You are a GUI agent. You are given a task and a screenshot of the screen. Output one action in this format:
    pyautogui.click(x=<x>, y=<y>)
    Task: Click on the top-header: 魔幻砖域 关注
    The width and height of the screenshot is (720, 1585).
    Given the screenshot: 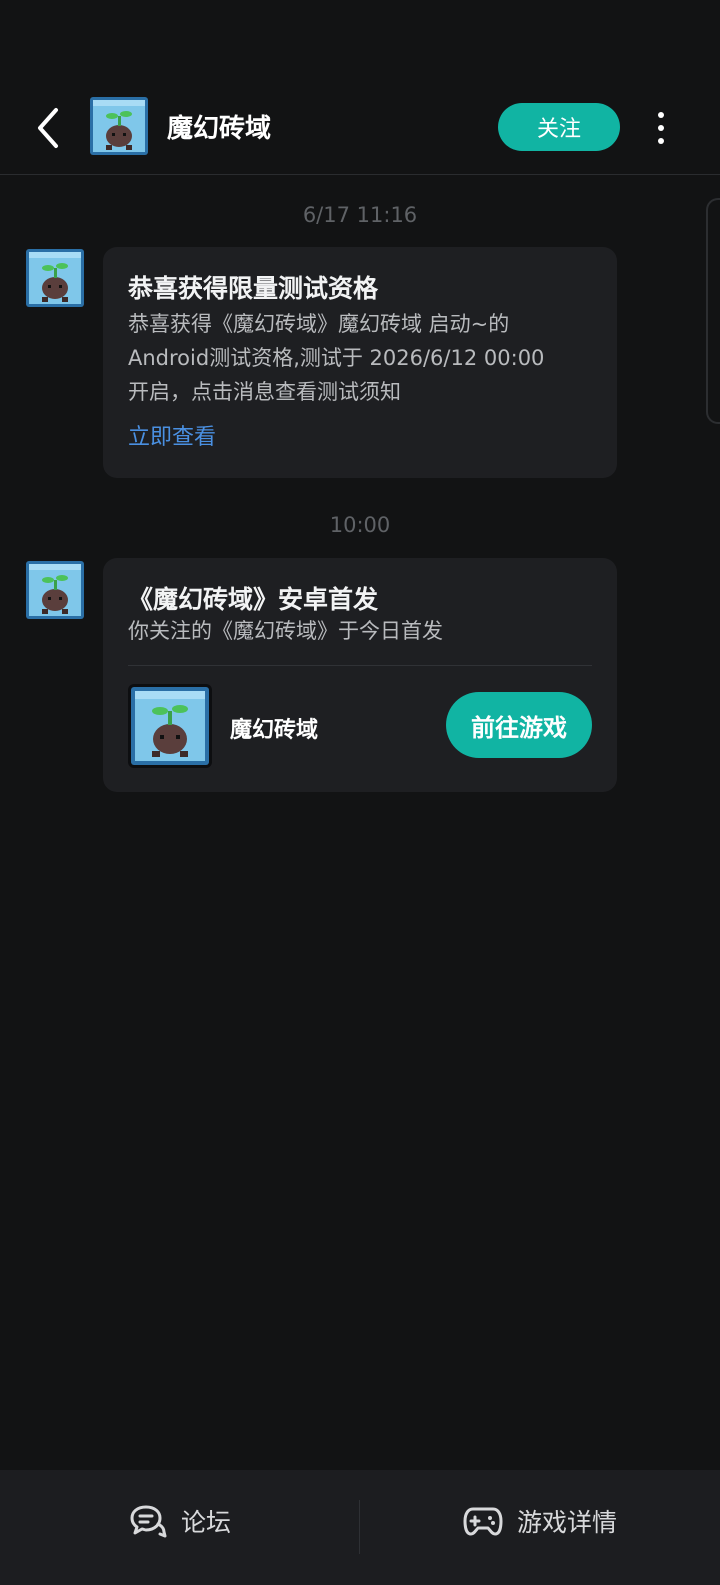 What is the action you would take?
    pyautogui.click(x=360, y=127)
    